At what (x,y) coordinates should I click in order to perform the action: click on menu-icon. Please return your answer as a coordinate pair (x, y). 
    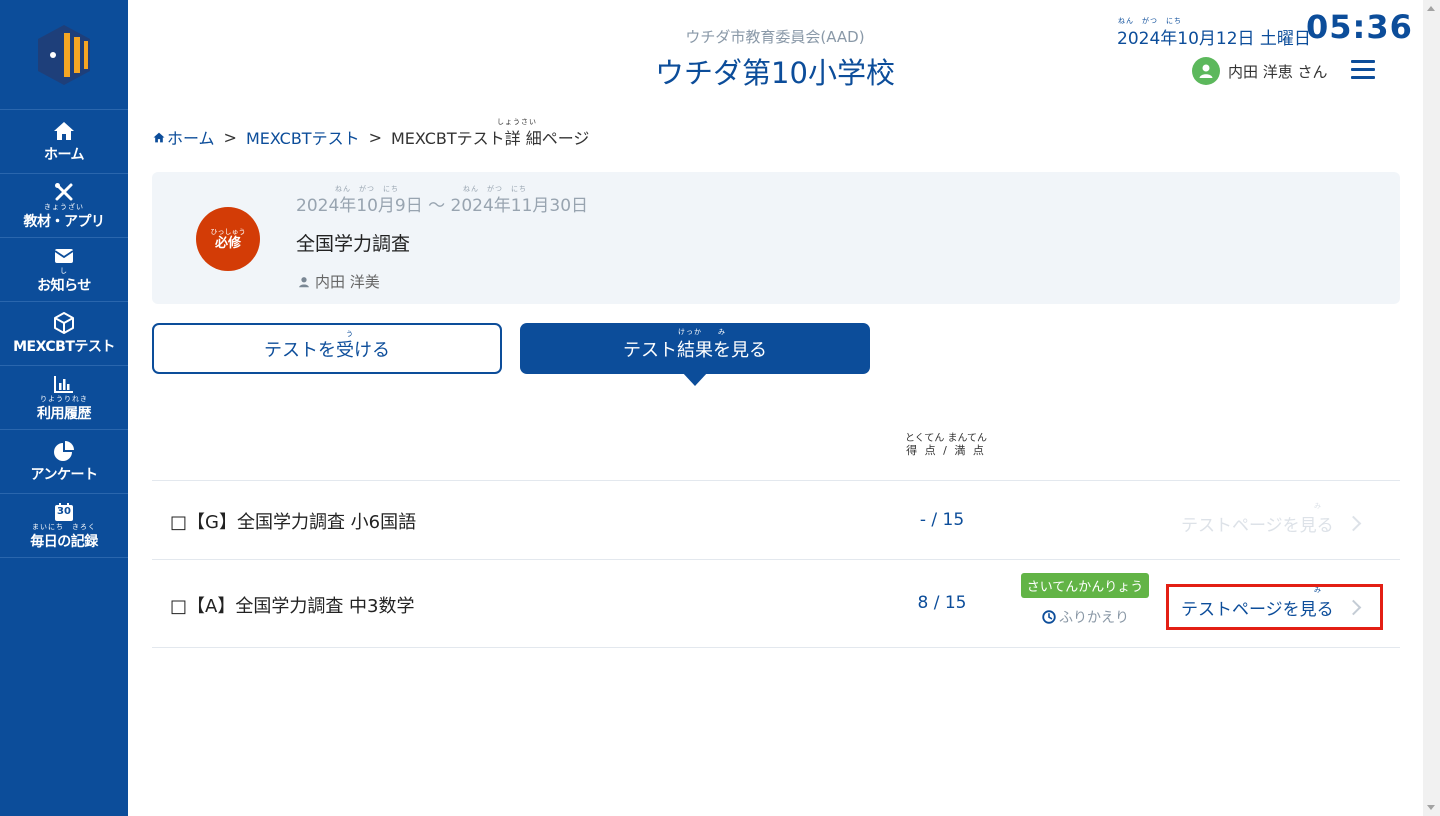
    Looking at the image, I should click on (1363, 70).